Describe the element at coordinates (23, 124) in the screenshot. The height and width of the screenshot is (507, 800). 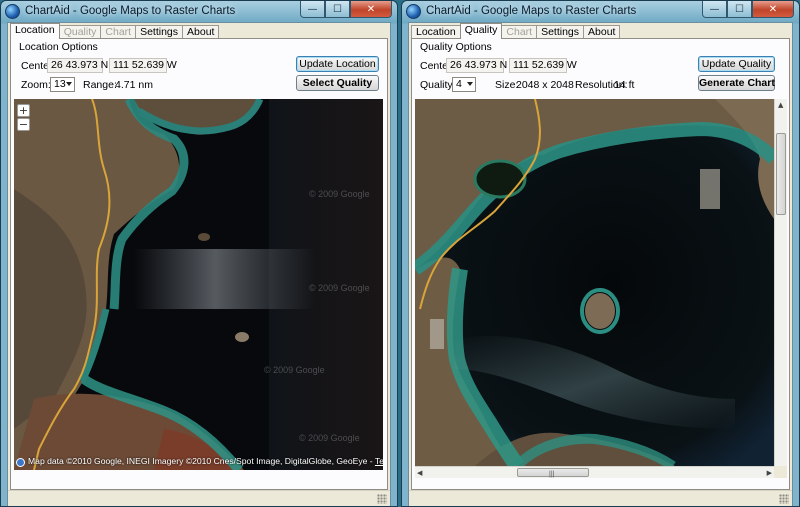
I see `zoom-out-button: −` at that location.